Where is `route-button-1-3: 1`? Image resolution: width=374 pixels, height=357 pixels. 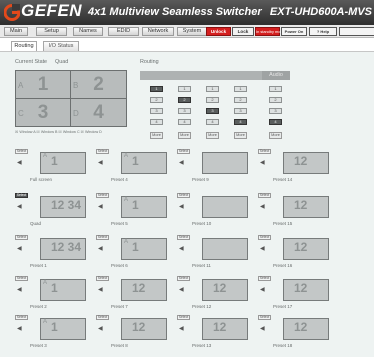
route-button-1-3: 1 is located at coordinates (212, 89).